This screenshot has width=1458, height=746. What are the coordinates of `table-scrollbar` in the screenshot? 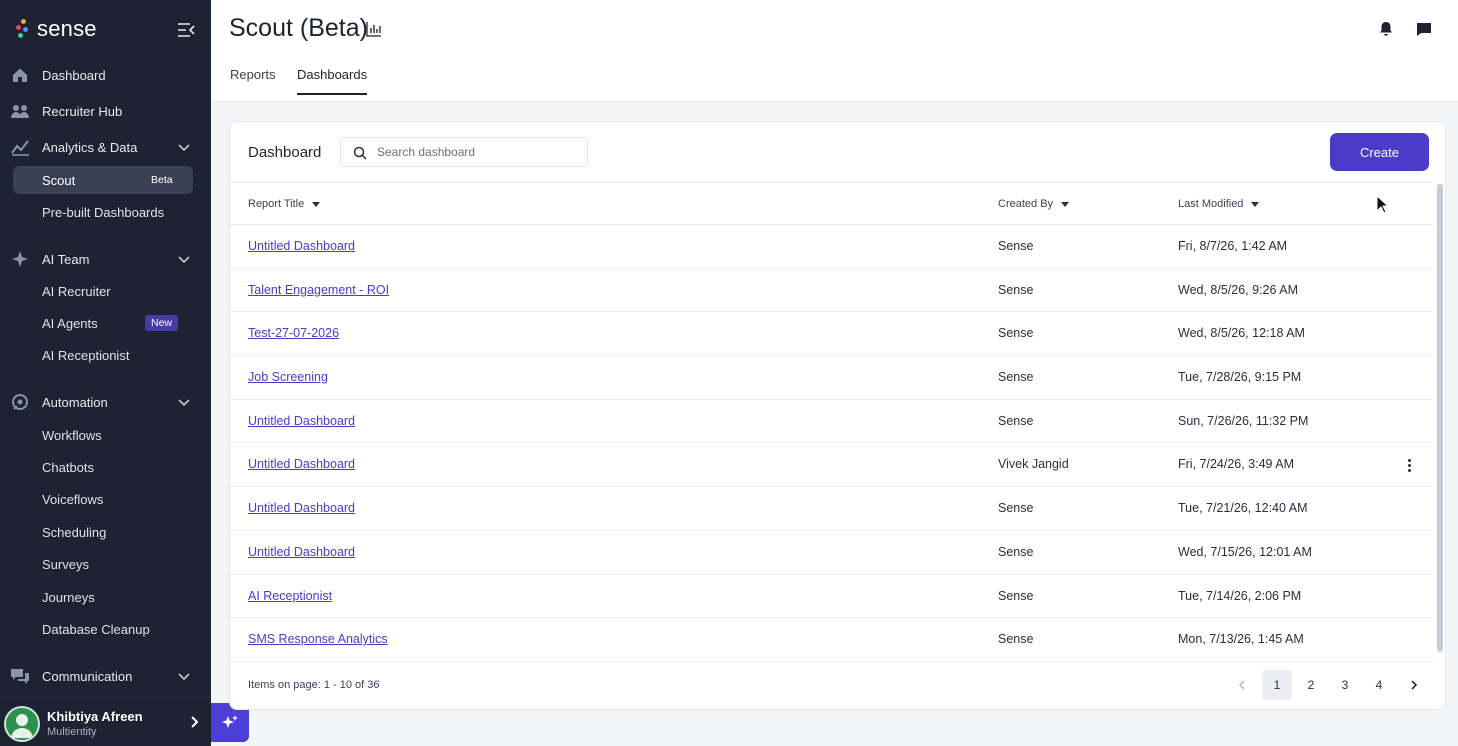 It's located at (1440, 419).